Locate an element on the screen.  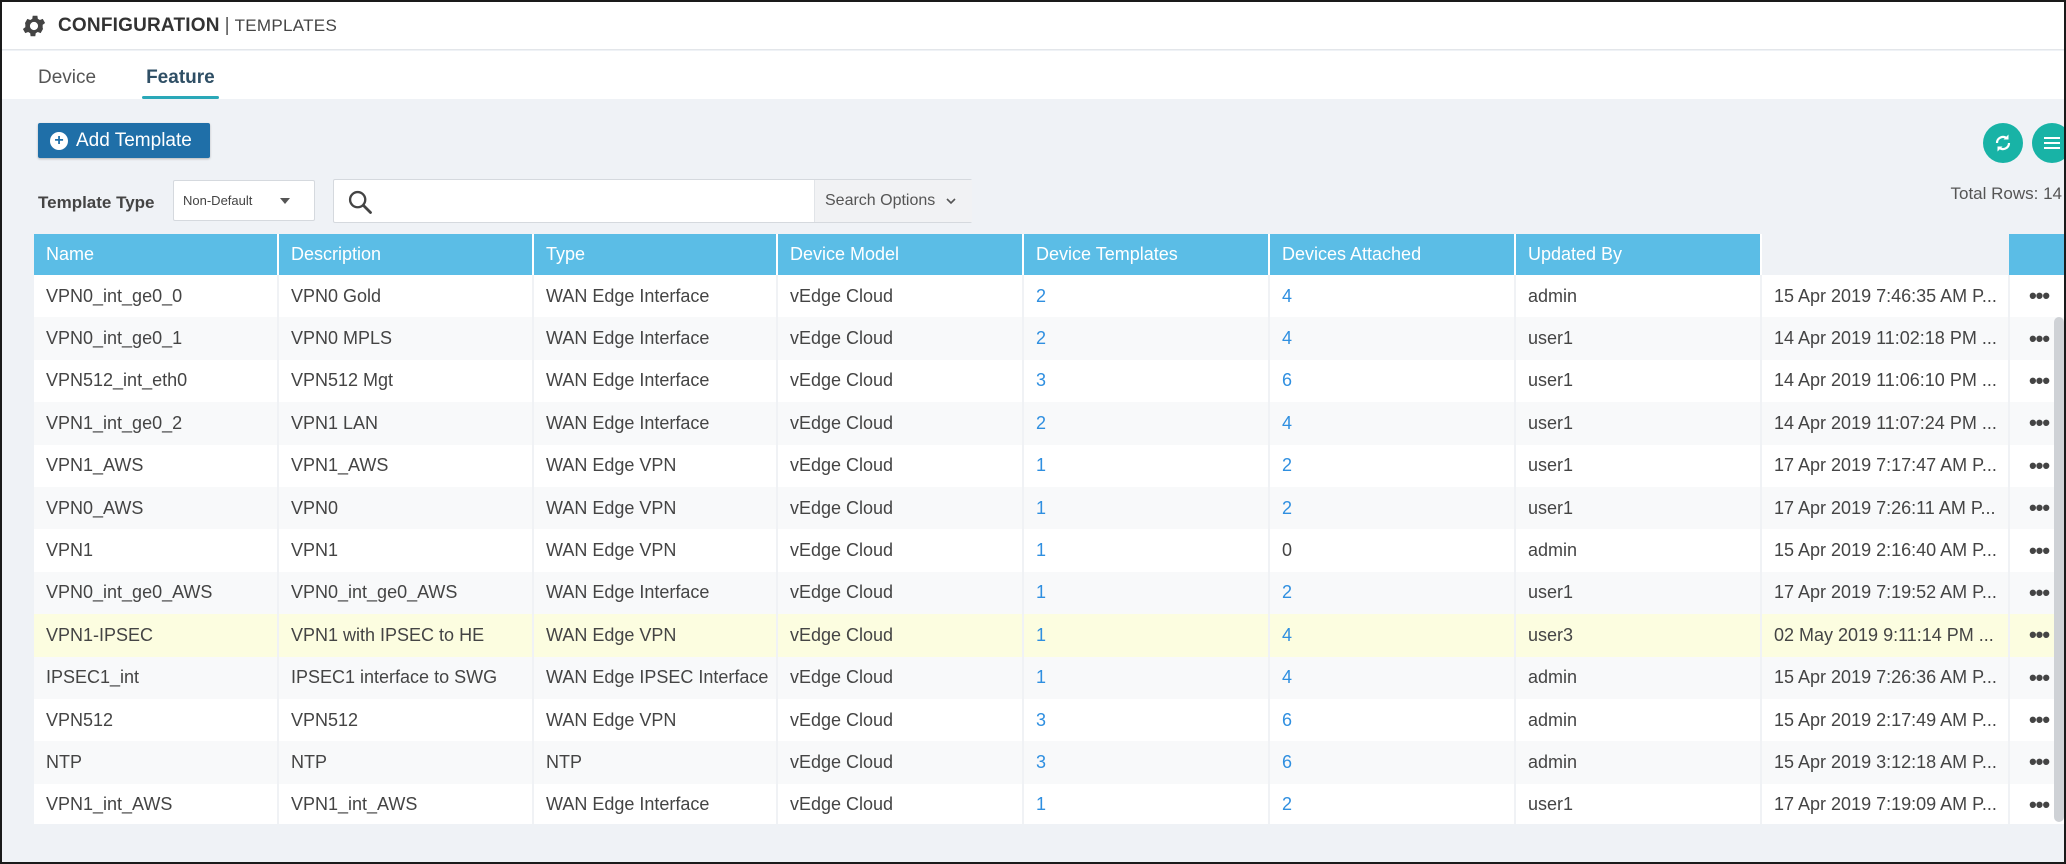
cell-devices-attached: 0 is located at coordinates (1392, 550).